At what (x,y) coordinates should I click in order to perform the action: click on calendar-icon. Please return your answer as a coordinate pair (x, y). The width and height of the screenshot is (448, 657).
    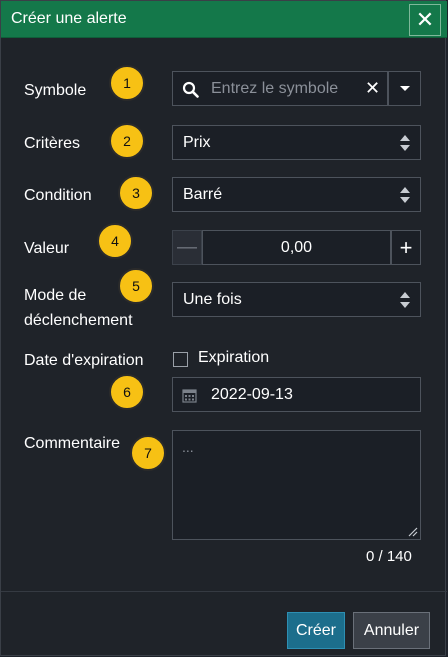
    Looking at the image, I should click on (189, 396).